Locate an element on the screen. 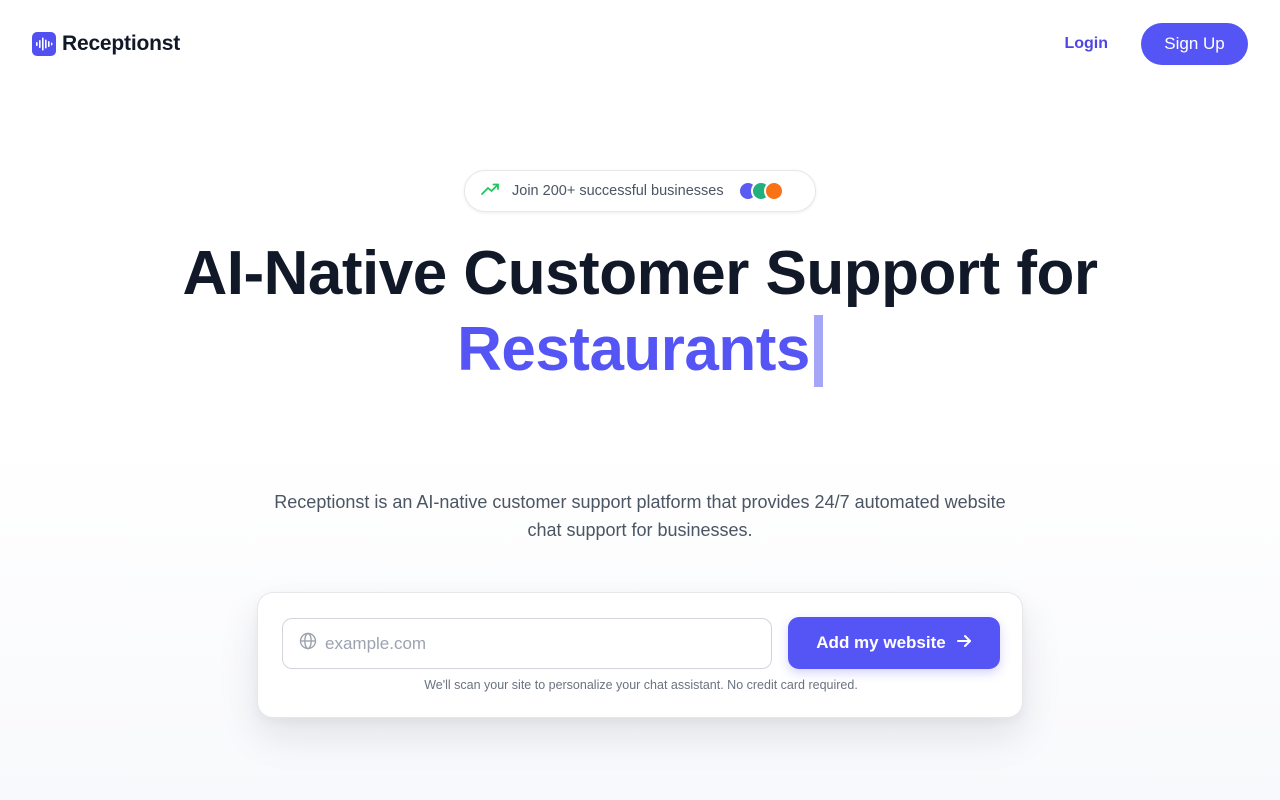  brand-name: Receptionst is located at coordinates (121, 43).